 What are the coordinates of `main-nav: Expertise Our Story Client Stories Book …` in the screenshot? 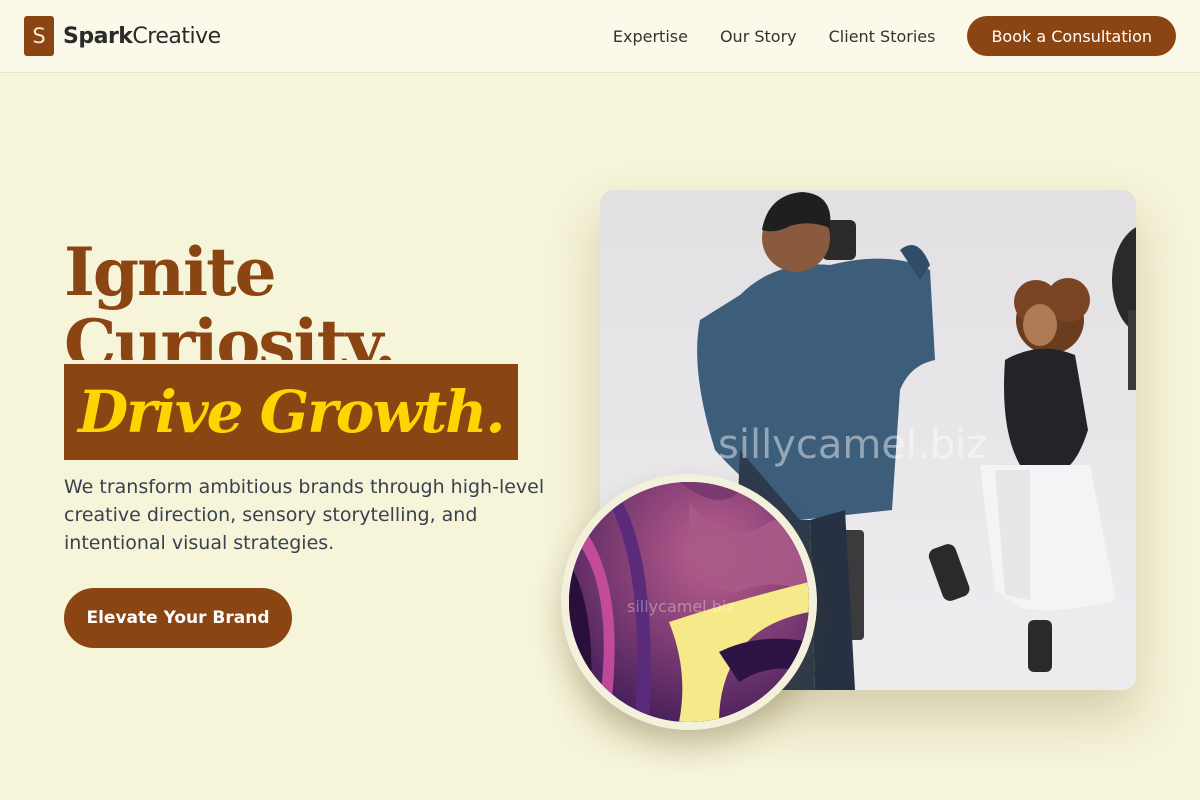 It's located at (894, 36).